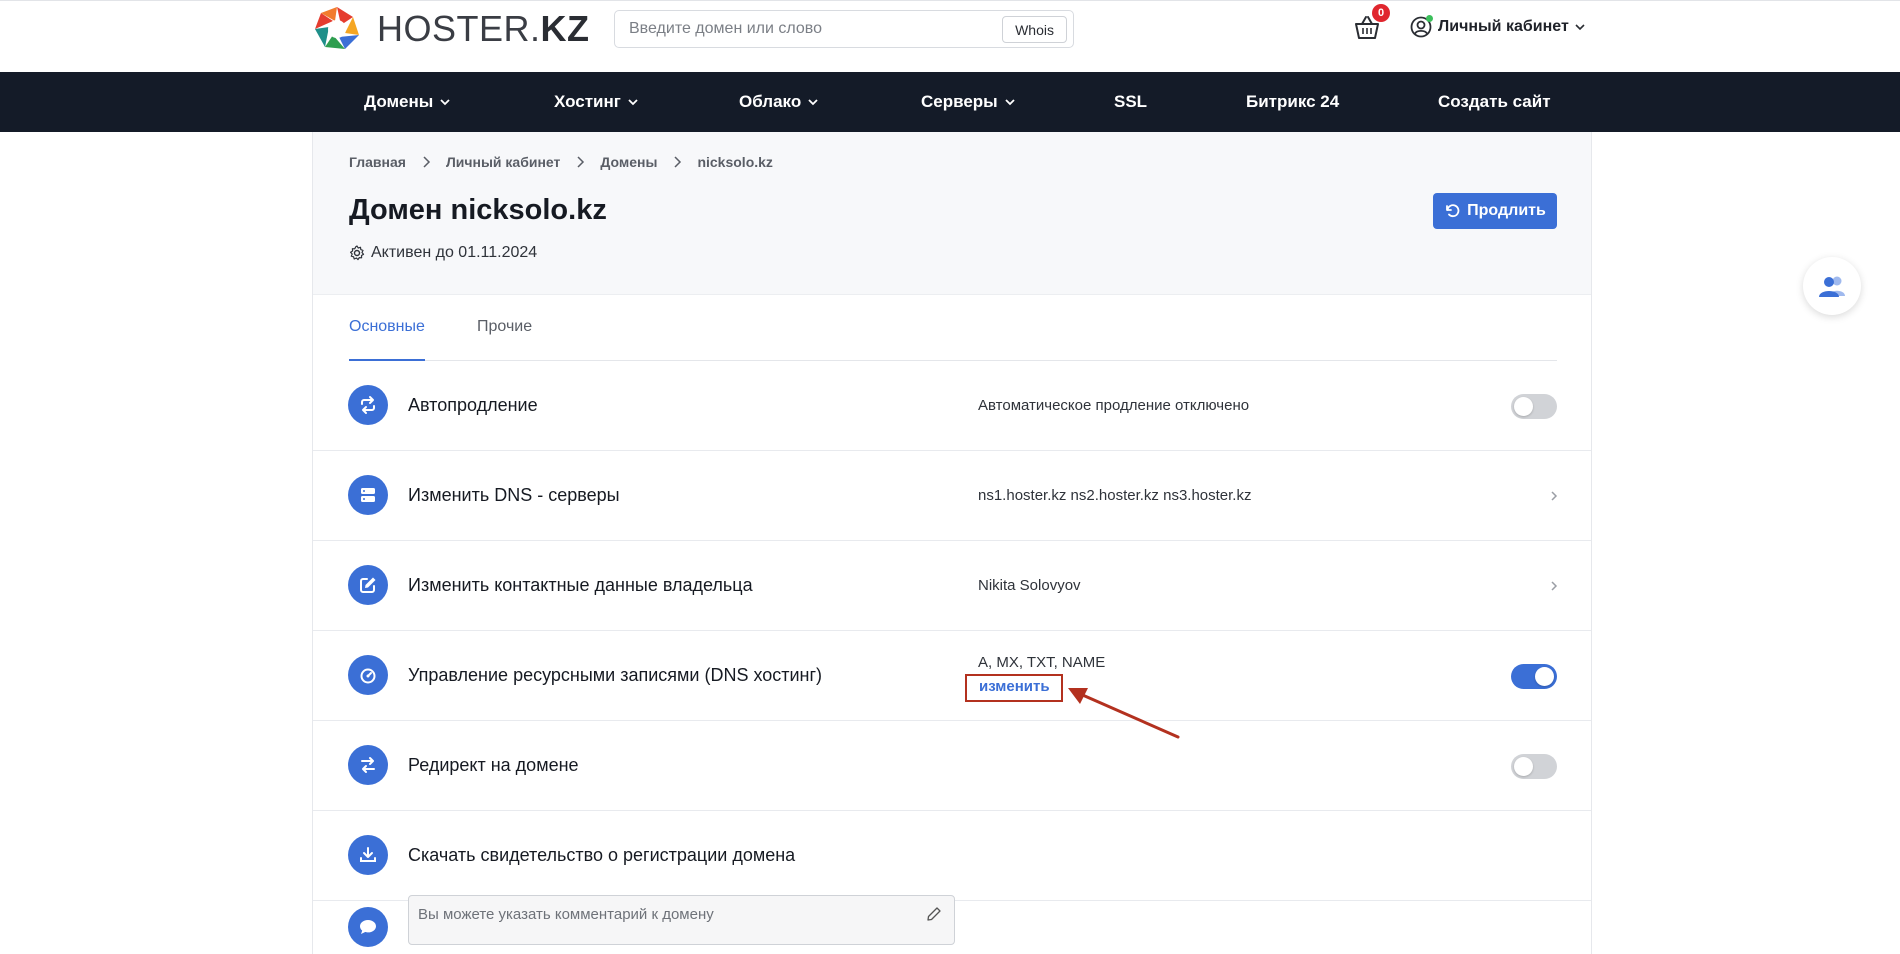 This screenshot has width=1900, height=954. I want to click on download-icon, so click(368, 855).